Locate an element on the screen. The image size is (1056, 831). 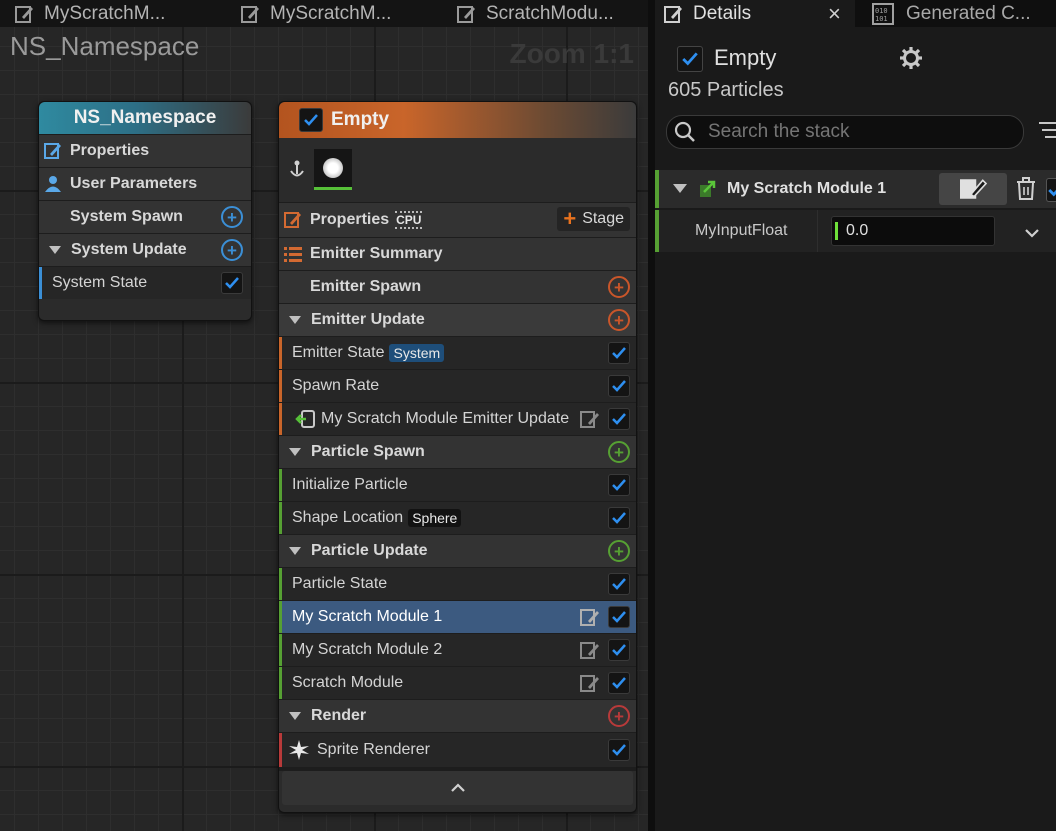
particle-state-row: Particle State is located at coordinates (457, 583).